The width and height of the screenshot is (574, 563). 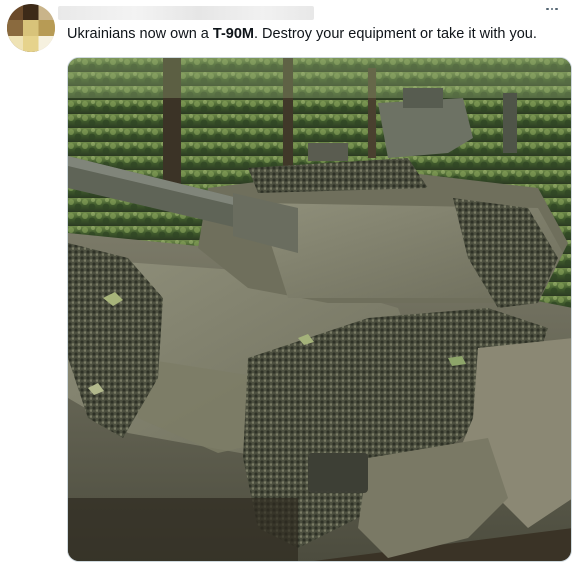 What do you see at coordinates (31, 28) in the screenshot?
I see `avatar` at bounding box center [31, 28].